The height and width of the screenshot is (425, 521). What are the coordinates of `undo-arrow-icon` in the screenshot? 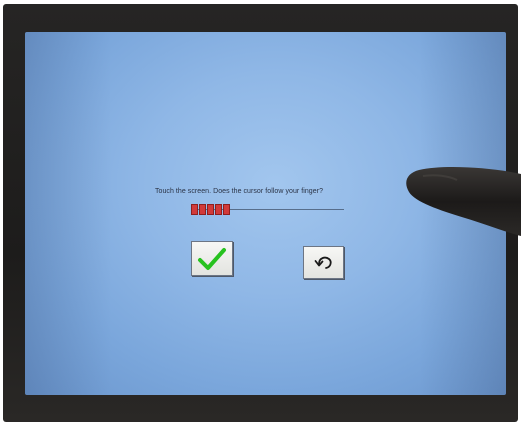 It's located at (323, 262).